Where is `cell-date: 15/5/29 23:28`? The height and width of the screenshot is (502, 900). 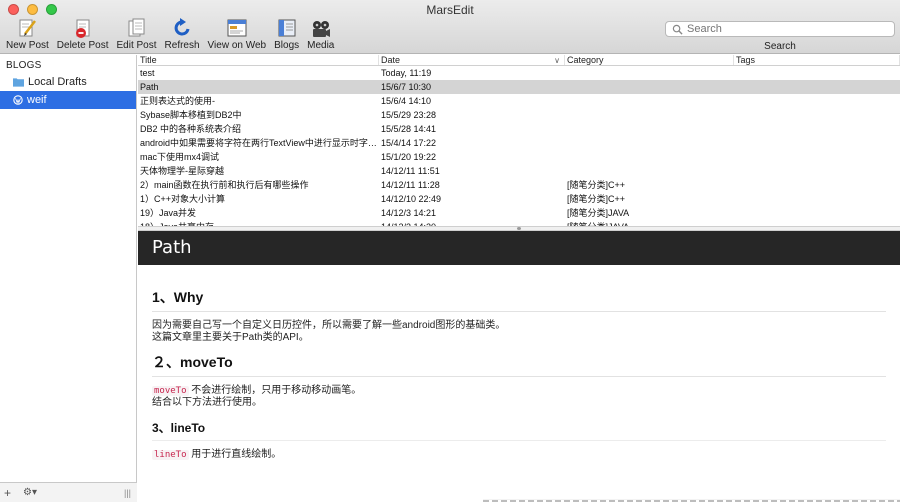 cell-date: 15/5/29 23:28 is located at coordinates (409, 115).